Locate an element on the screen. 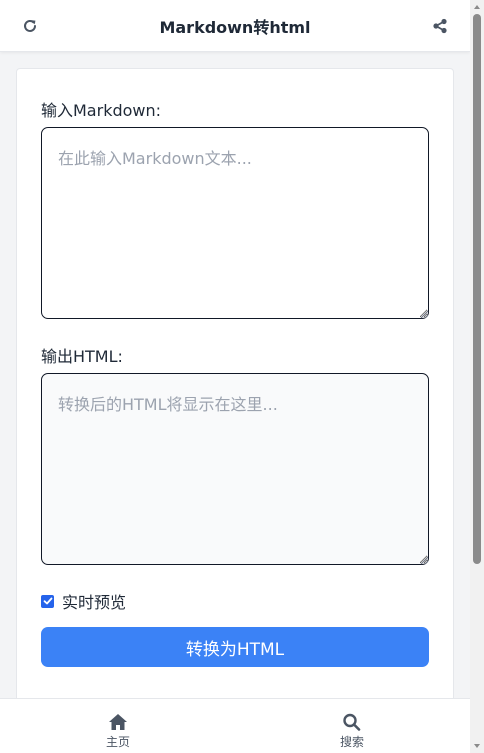 This screenshot has width=484, height=753. nav-label-home: 主页 is located at coordinates (117, 742).